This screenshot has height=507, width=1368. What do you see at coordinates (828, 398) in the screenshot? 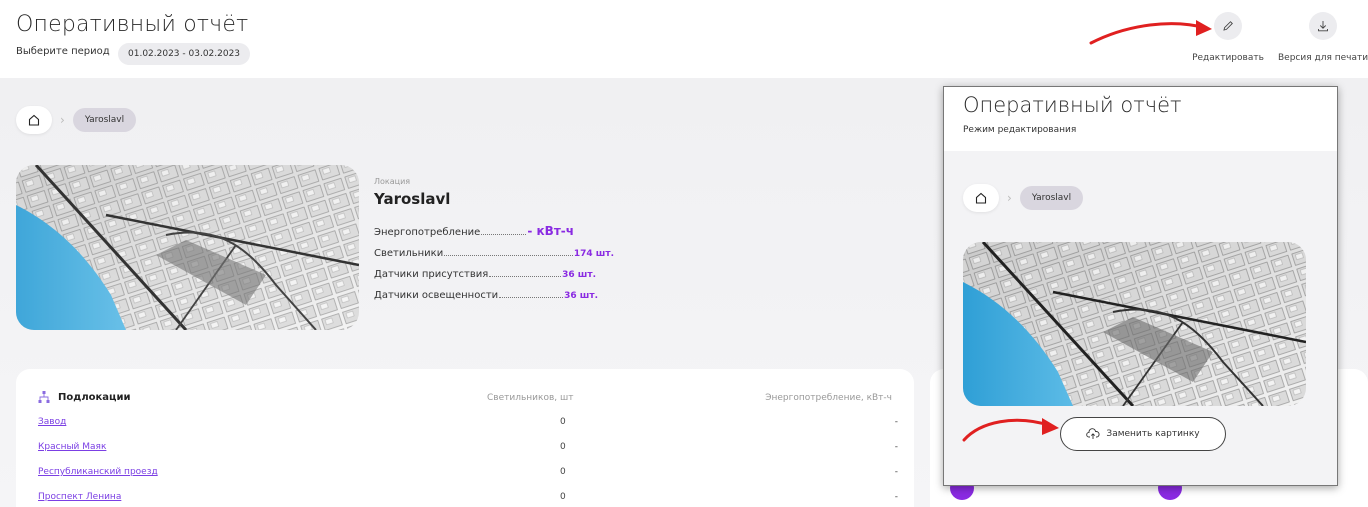
I see `column-header-energy: Энергопотребление, кВт-ч` at bounding box center [828, 398].